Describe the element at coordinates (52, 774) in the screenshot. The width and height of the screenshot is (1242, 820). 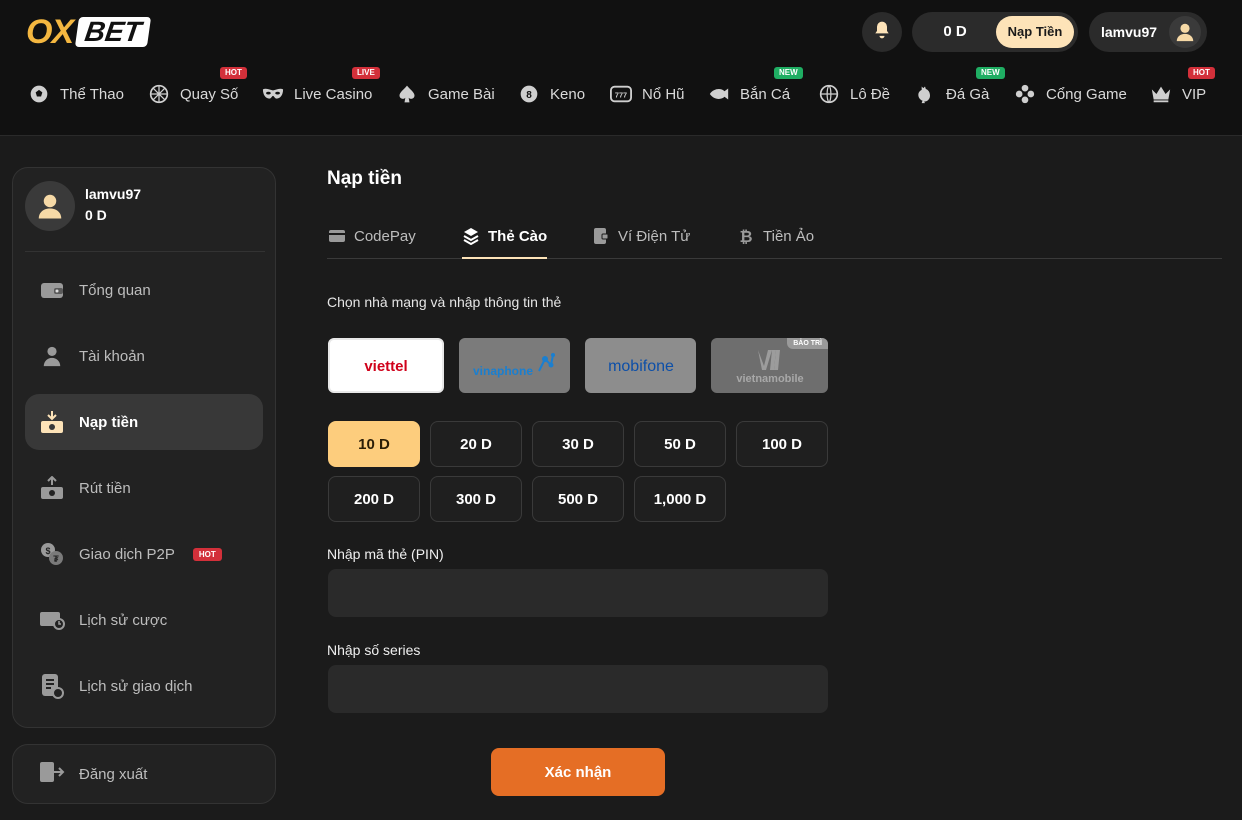
I see `logout-icon` at that location.